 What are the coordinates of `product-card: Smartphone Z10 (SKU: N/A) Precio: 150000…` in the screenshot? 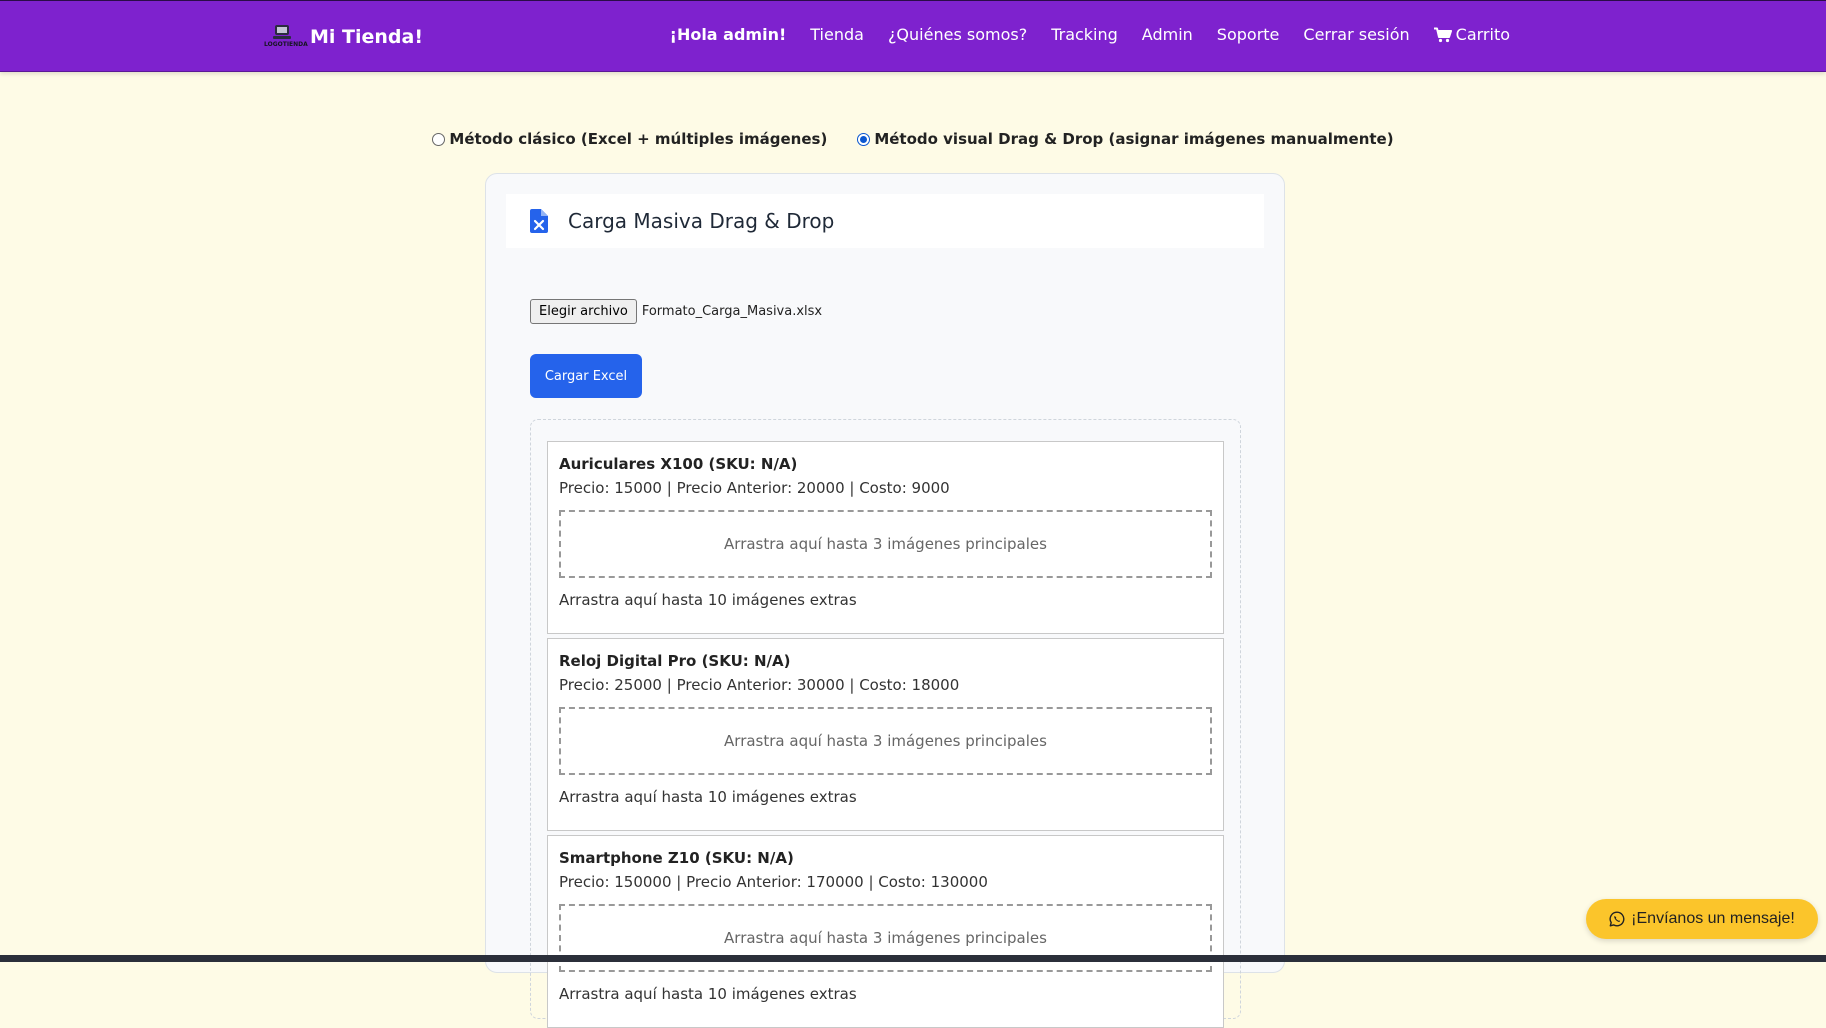 It's located at (885, 931).